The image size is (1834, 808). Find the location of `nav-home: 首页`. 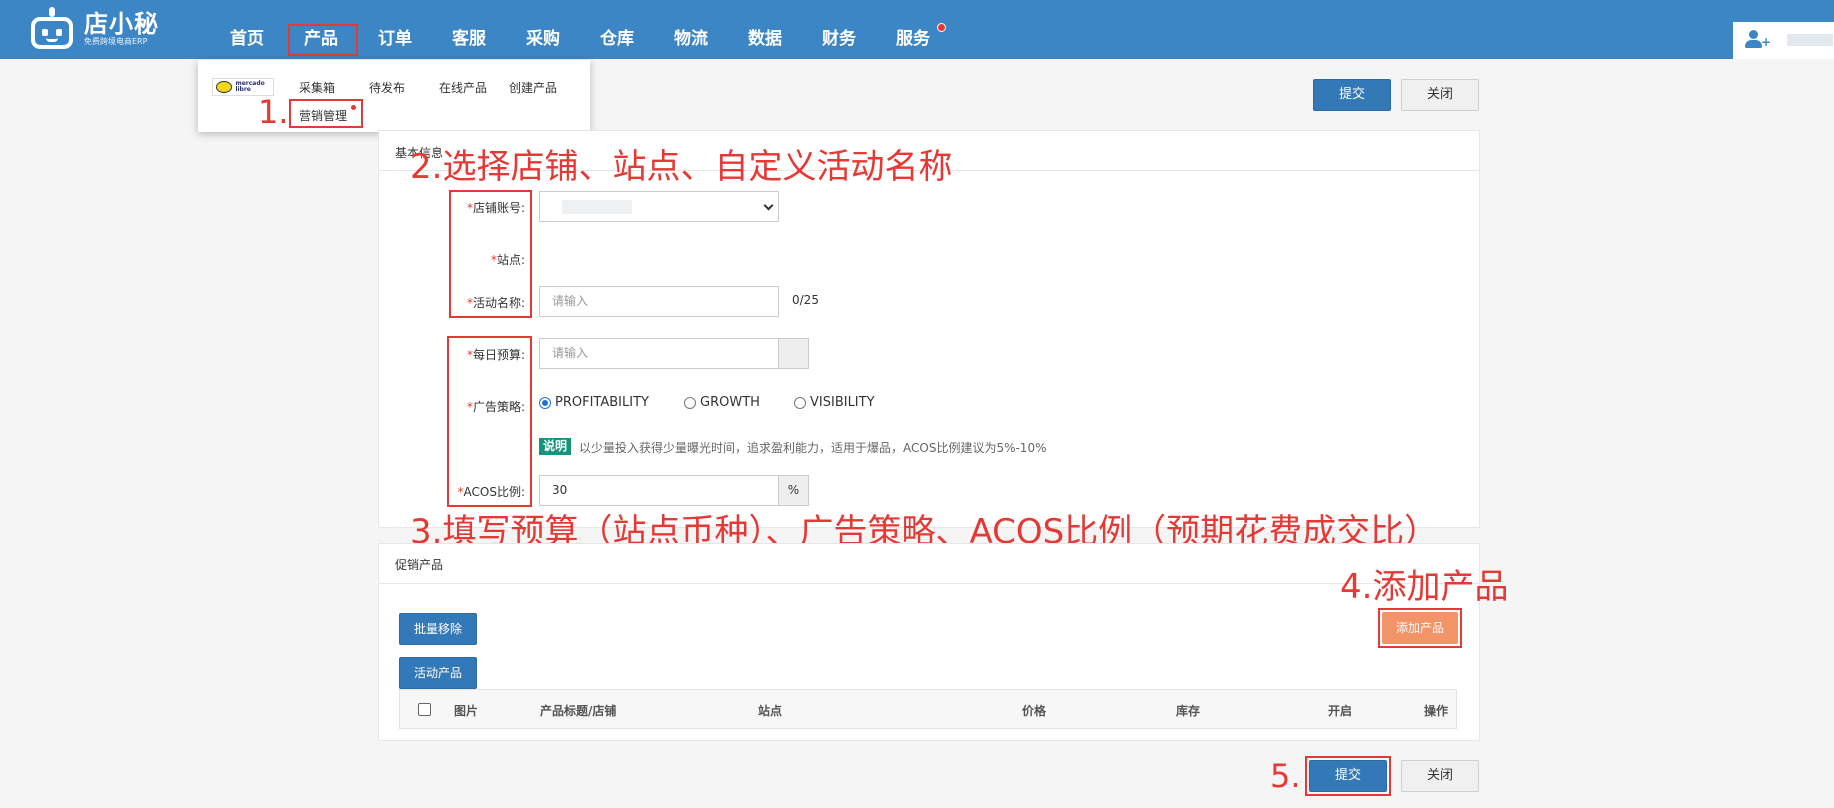

nav-home: 首页 is located at coordinates (247, 29).